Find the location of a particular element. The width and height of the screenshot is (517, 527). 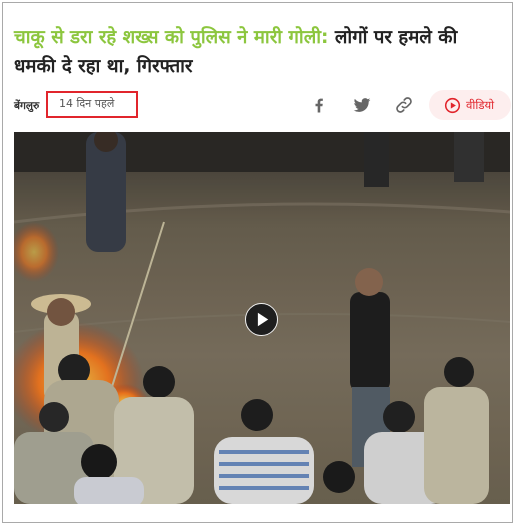

location-label: बेंगलुरु is located at coordinates (27, 106).